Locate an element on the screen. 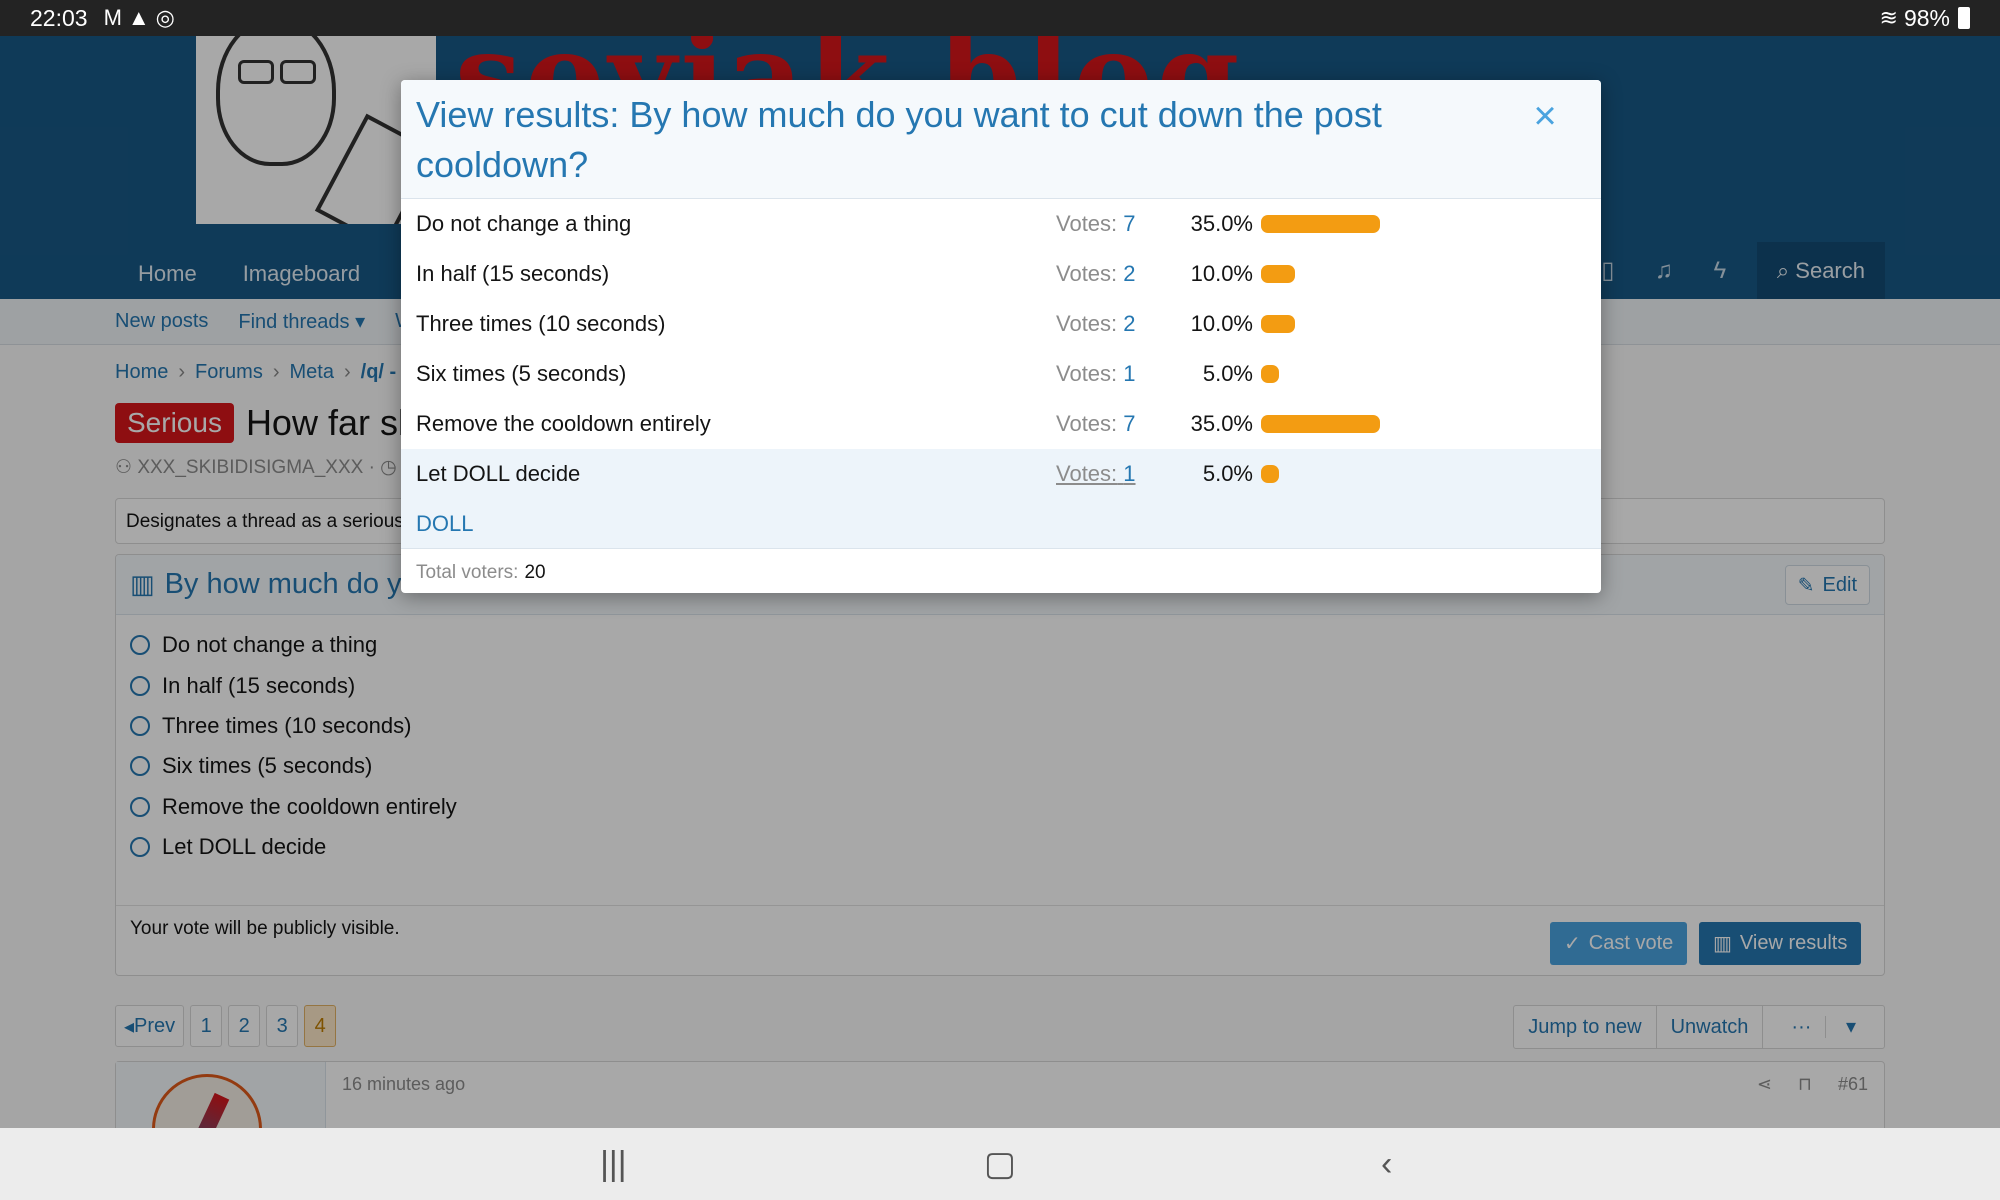  wifi-icon: ≋ is located at coordinates (1888, 17).